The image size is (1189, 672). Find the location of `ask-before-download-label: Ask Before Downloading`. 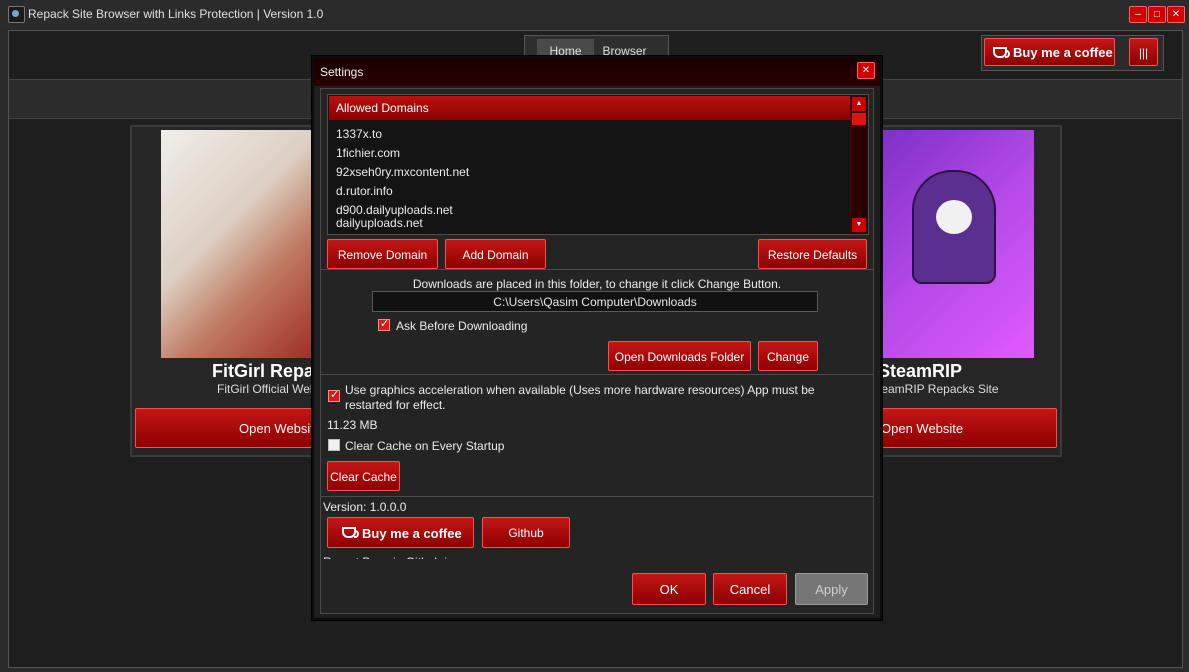

ask-before-download-label: Ask Before Downloading is located at coordinates (462, 326).